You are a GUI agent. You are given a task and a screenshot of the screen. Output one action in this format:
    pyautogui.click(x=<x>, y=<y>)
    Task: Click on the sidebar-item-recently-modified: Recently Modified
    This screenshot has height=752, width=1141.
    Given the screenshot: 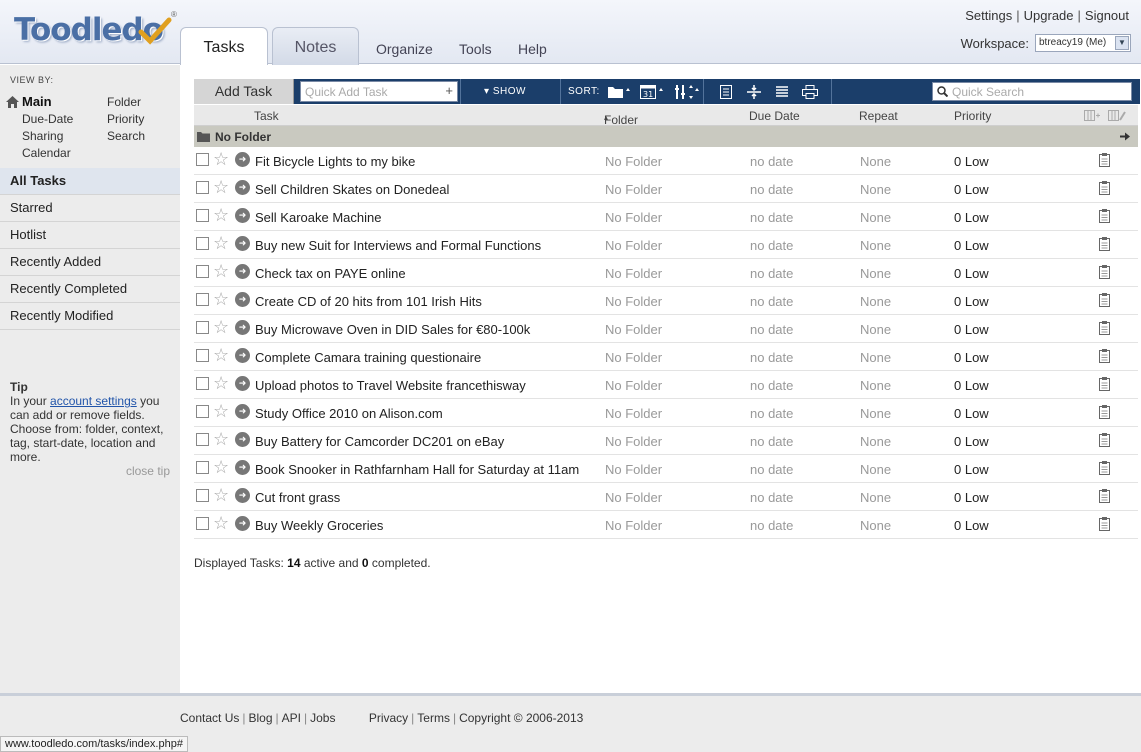 What is the action you would take?
    pyautogui.click(x=90, y=316)
    